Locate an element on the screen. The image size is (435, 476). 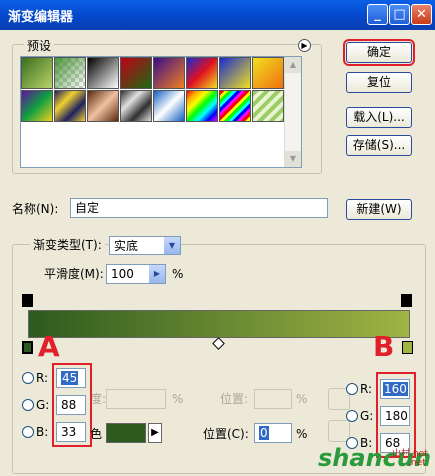
smoothness-label: 平滑度(M): is located at coordinates (74, 274).